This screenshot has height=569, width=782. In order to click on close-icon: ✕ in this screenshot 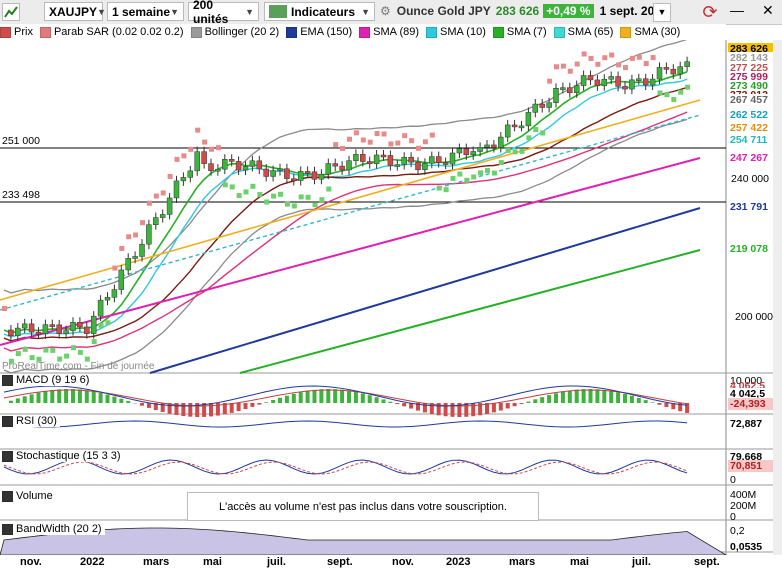, I will do `click(768, 10)`.